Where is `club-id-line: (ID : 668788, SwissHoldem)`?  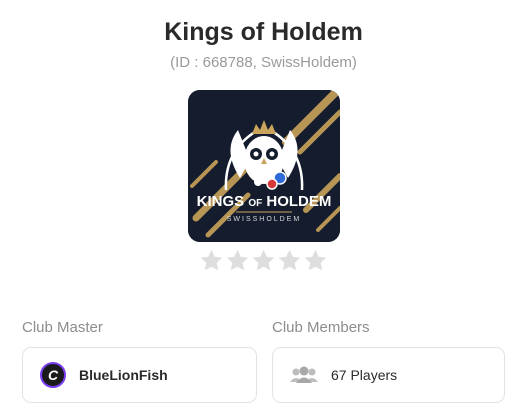 club-id-line: (ID : 668788, SwissHoldem) is located at coordinates (263, 62).